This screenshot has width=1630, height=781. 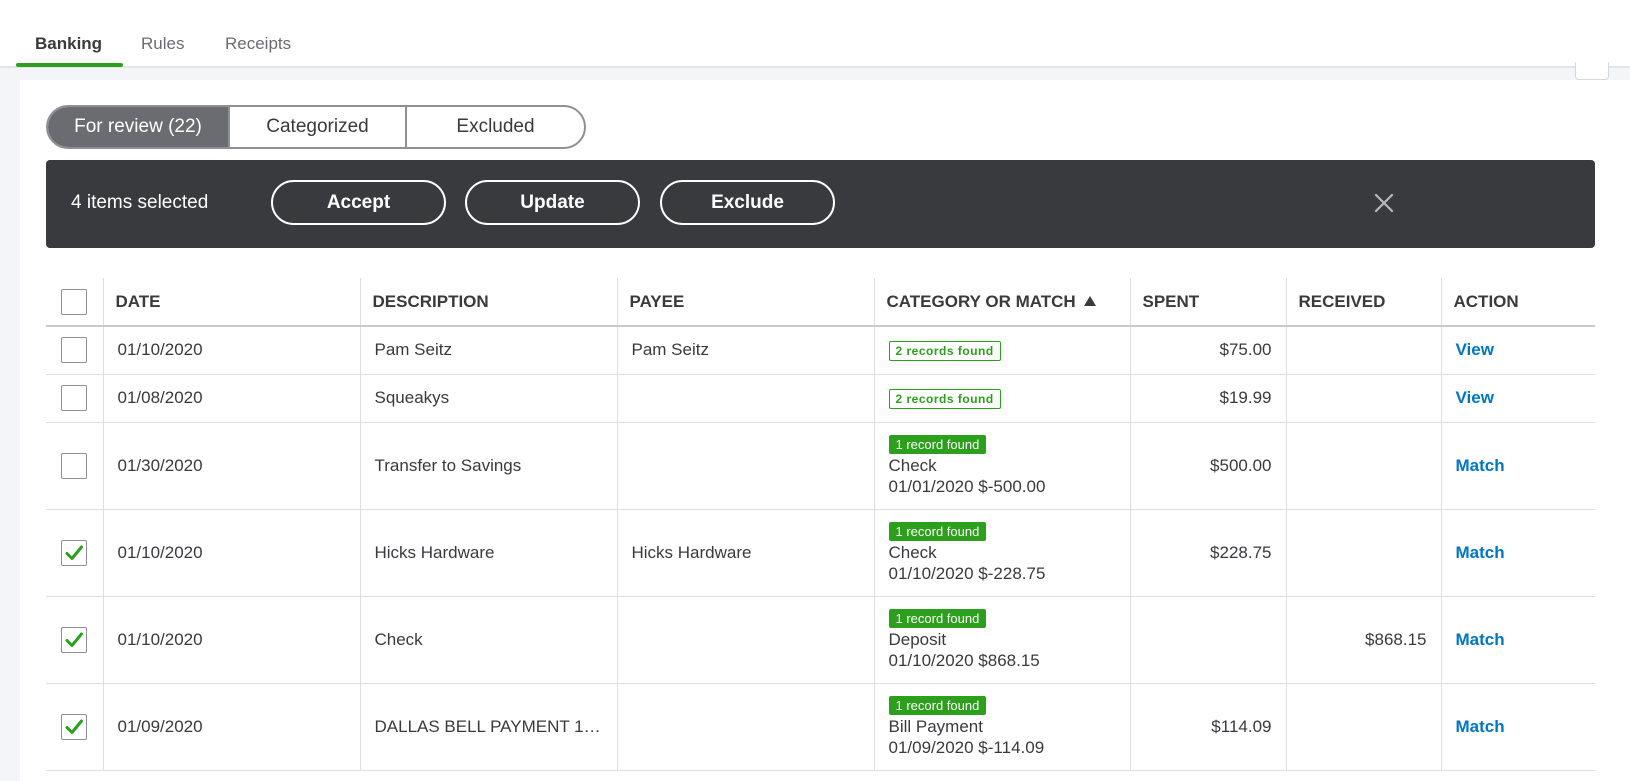 What do you see at coordinates (1002, 466) in the screenshot?
I see `row-category-match: 1 record found Check 01/01/2020 $-500.00` at bounding box center [1002, 466].